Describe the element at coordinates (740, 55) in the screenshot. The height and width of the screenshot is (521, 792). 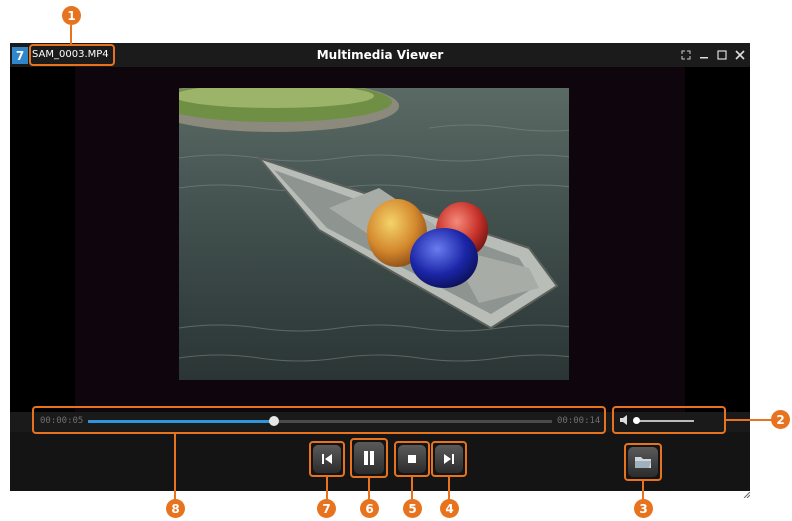
I see `close-icon` at that location.